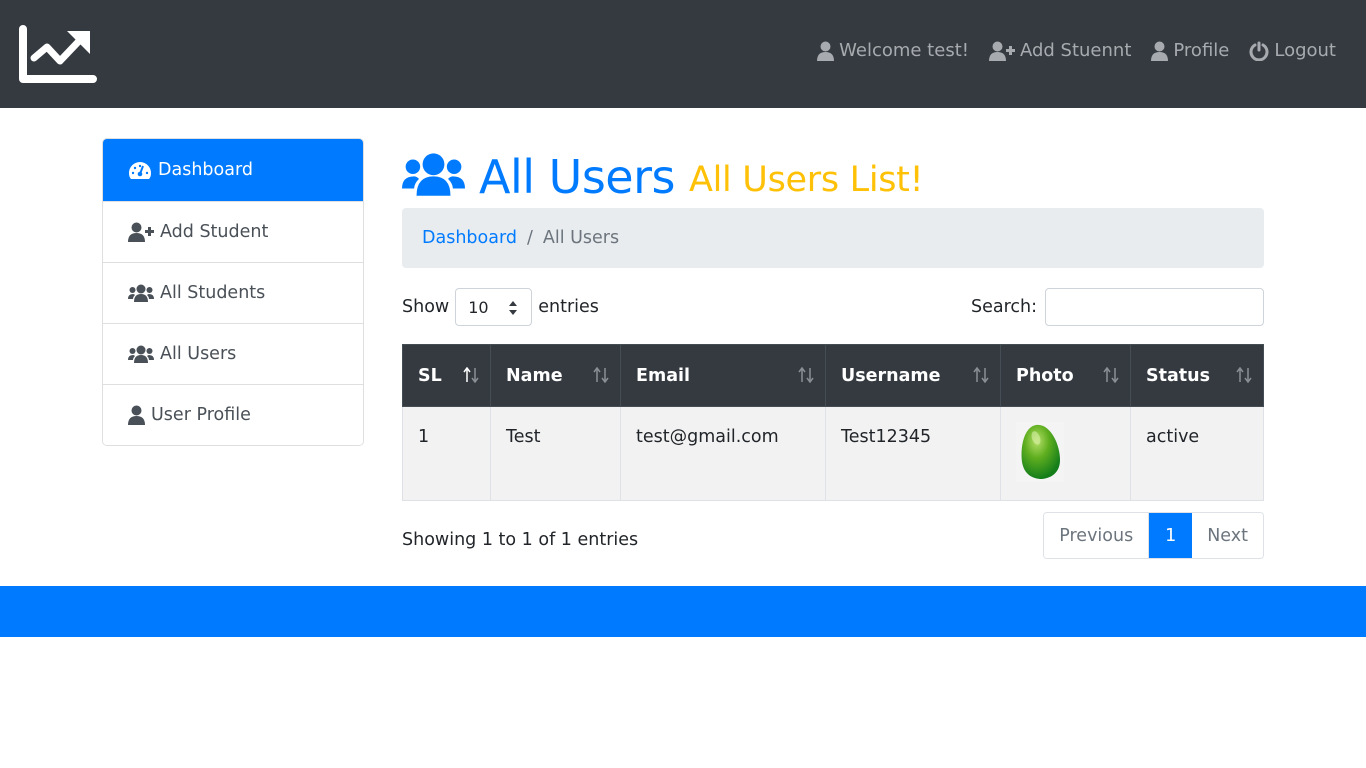 Image resolution: width=1366 pixels, height=768 pixels. I want to click on pagination: Previous 1 Next, so click(1153, 535).